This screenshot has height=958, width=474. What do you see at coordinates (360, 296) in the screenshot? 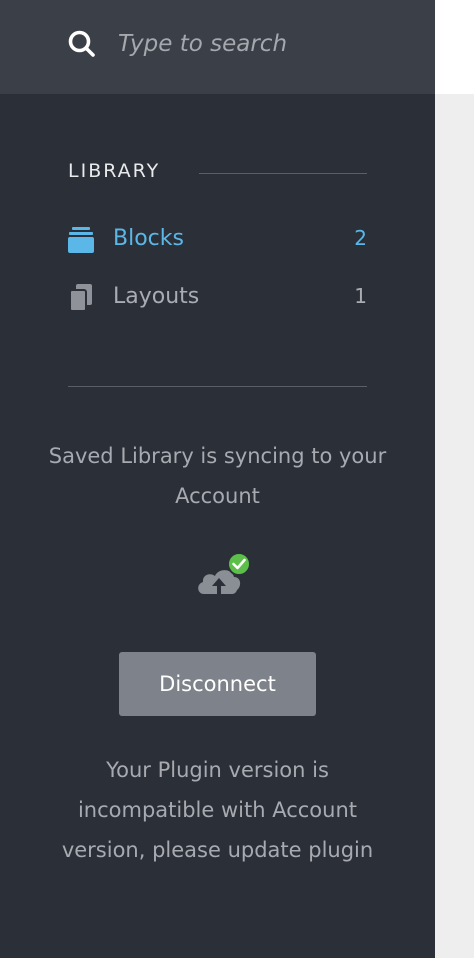
I see `library-item-count: 1` at bounding box center [360, 296].